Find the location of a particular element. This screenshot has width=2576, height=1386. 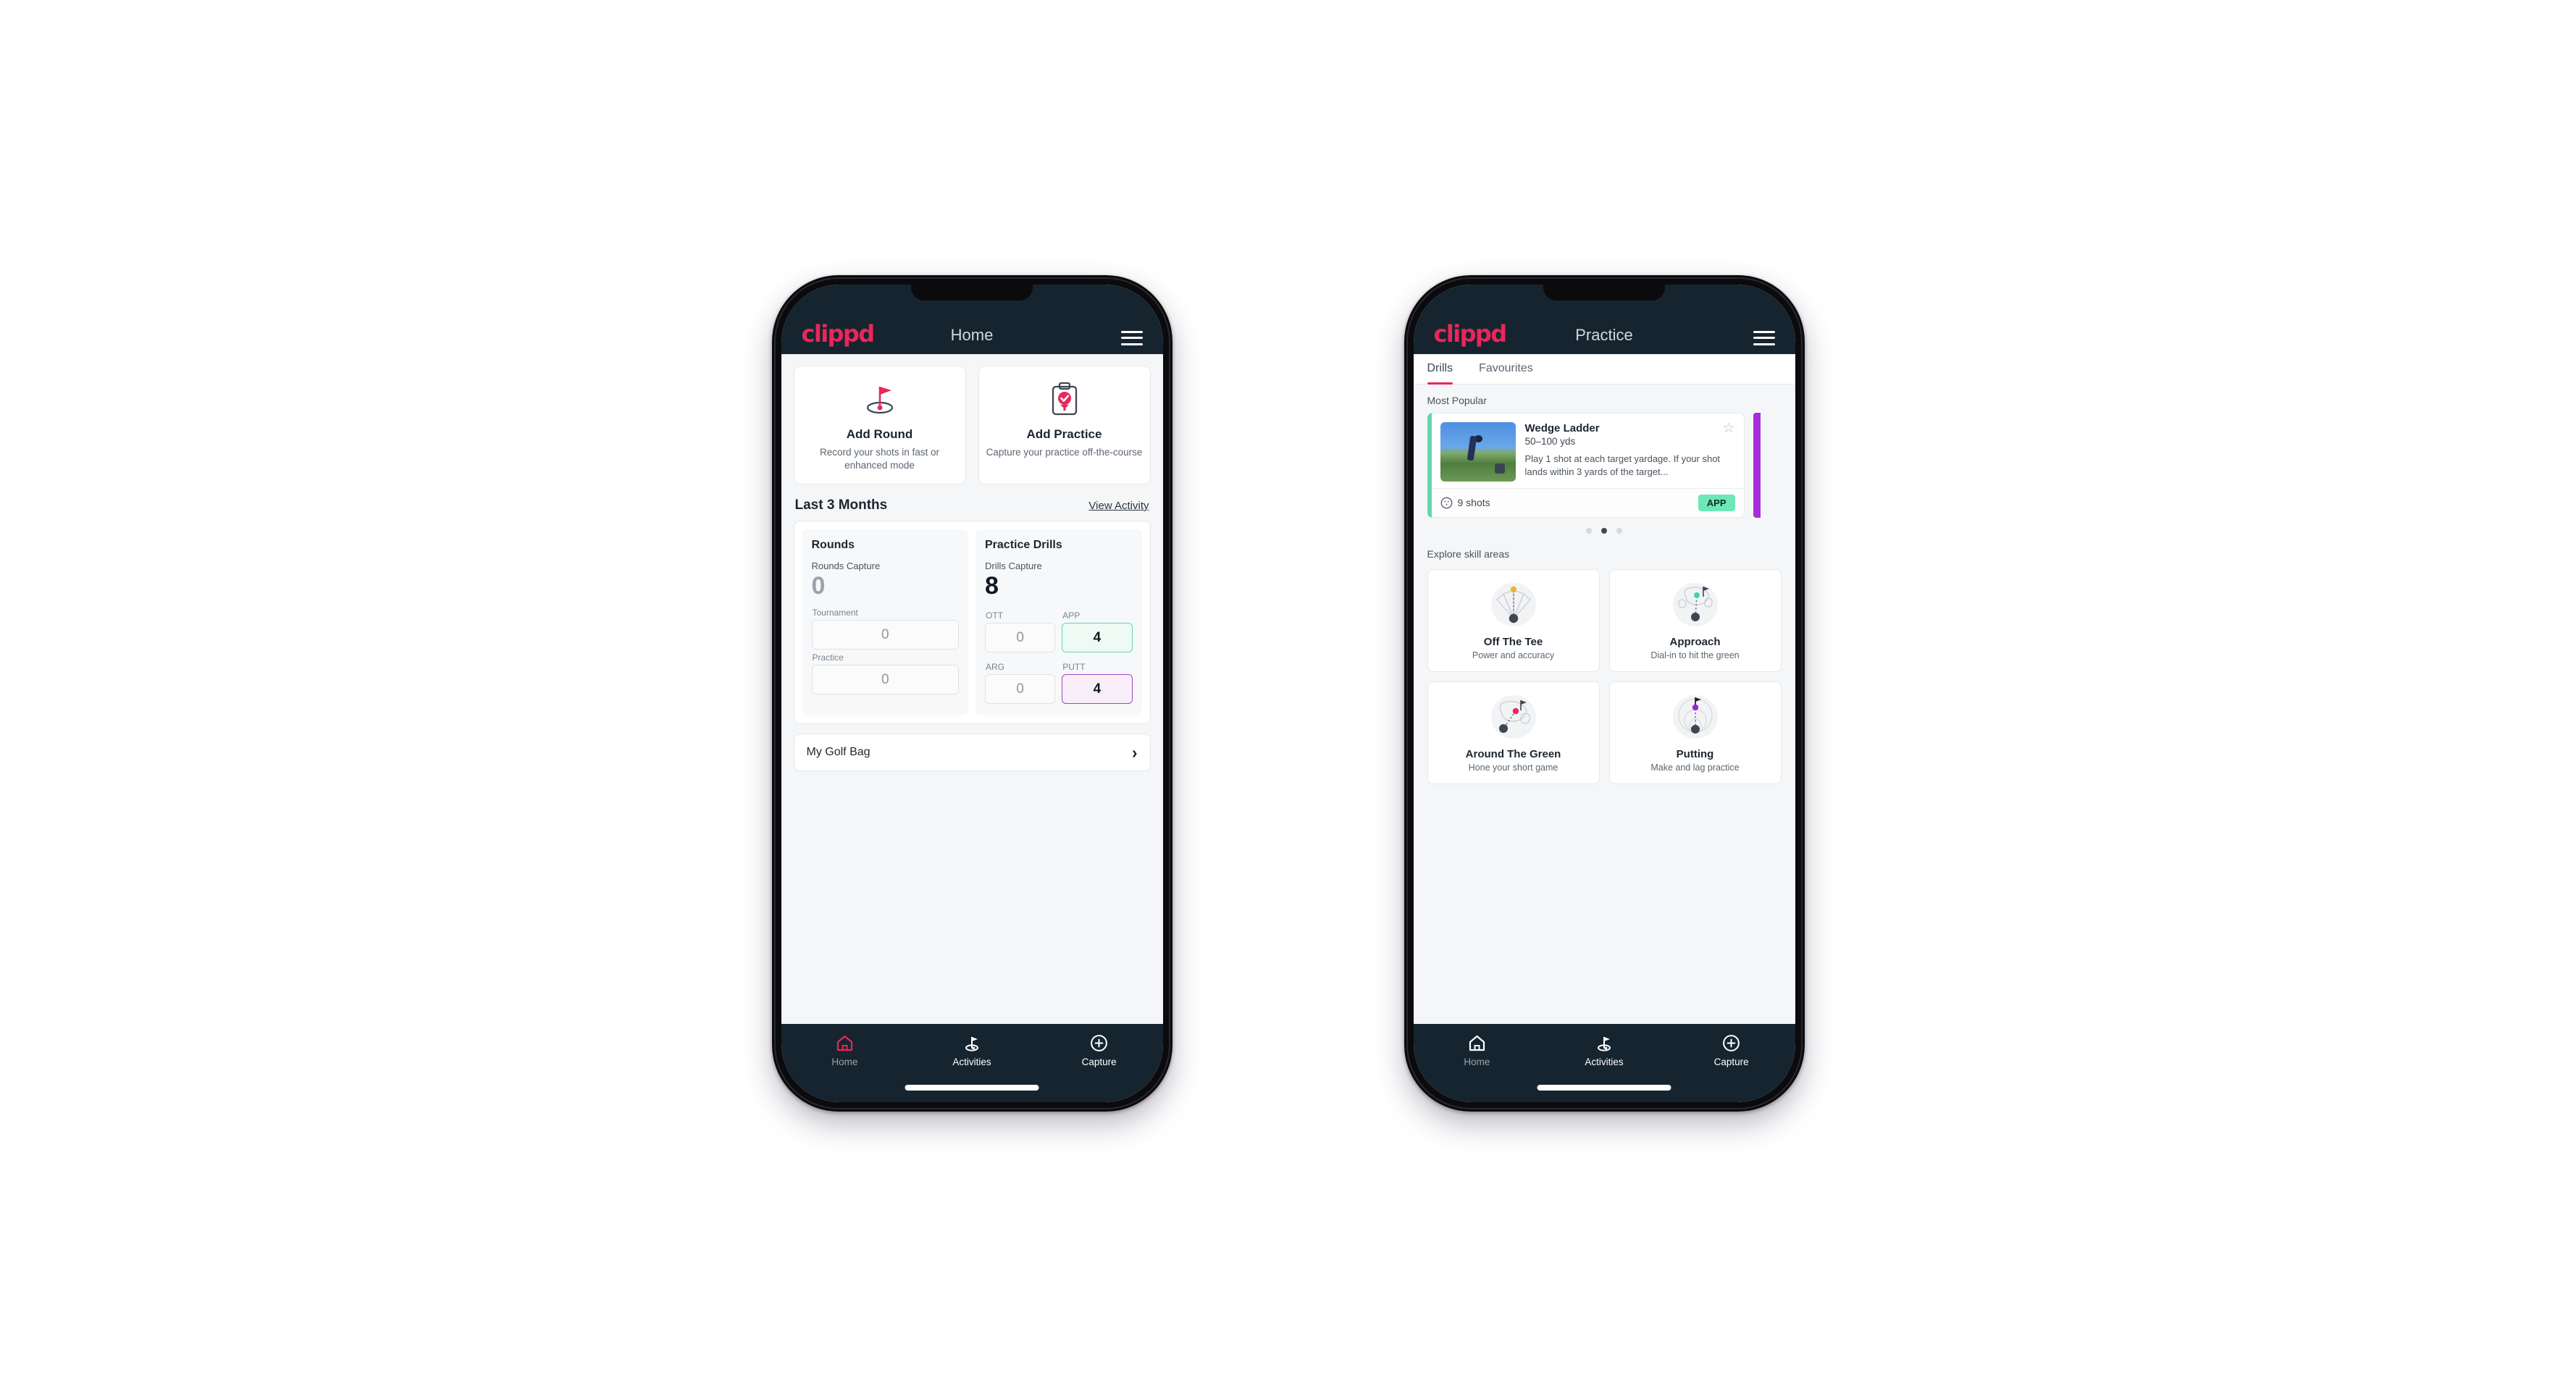

drills-capture-value: 8 is located at coordinates (992, 585).